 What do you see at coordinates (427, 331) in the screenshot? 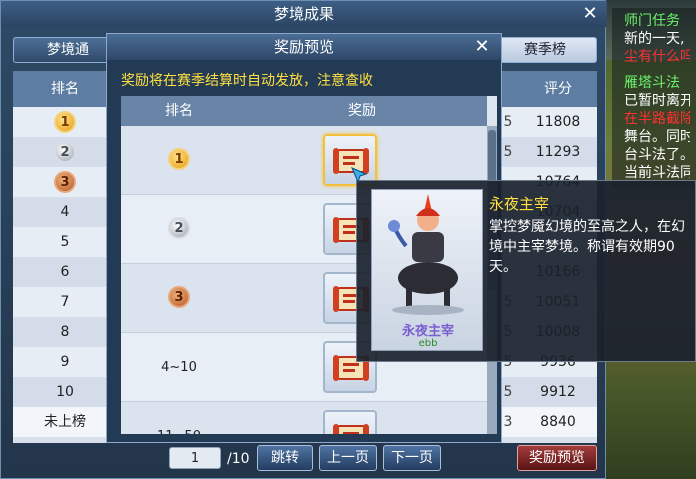
I see `portrait-name: 永夜主宰` at bounding box center [427, 331].